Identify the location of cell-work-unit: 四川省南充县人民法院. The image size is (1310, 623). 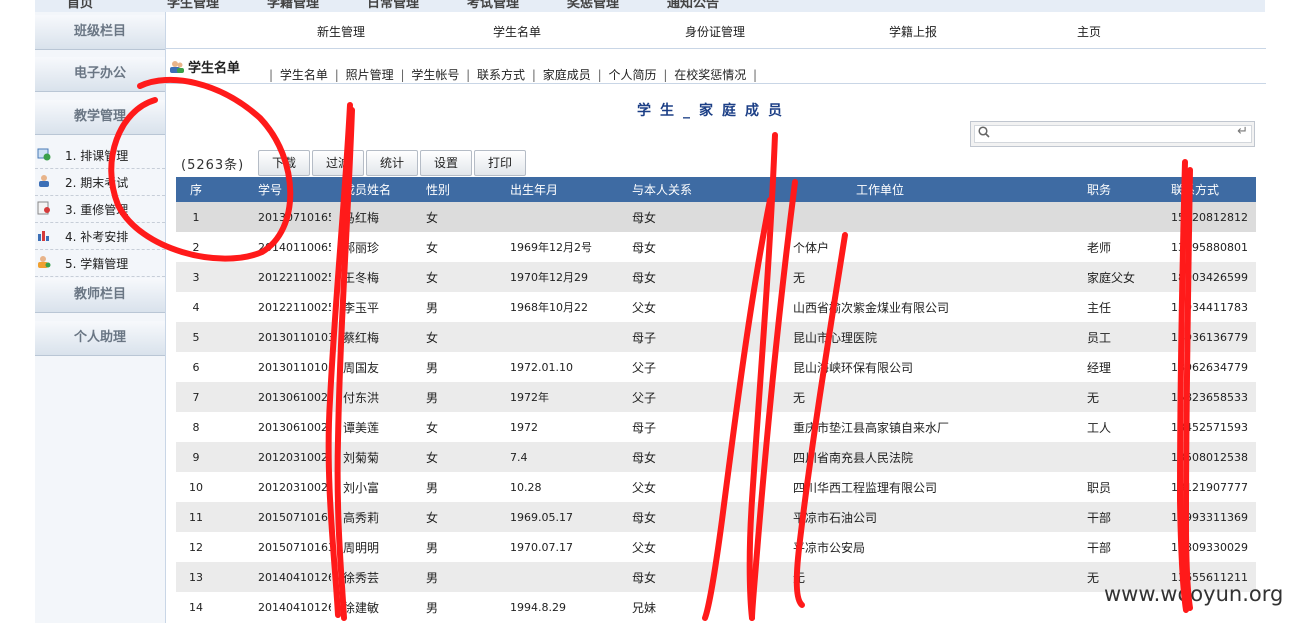
(886, 457).